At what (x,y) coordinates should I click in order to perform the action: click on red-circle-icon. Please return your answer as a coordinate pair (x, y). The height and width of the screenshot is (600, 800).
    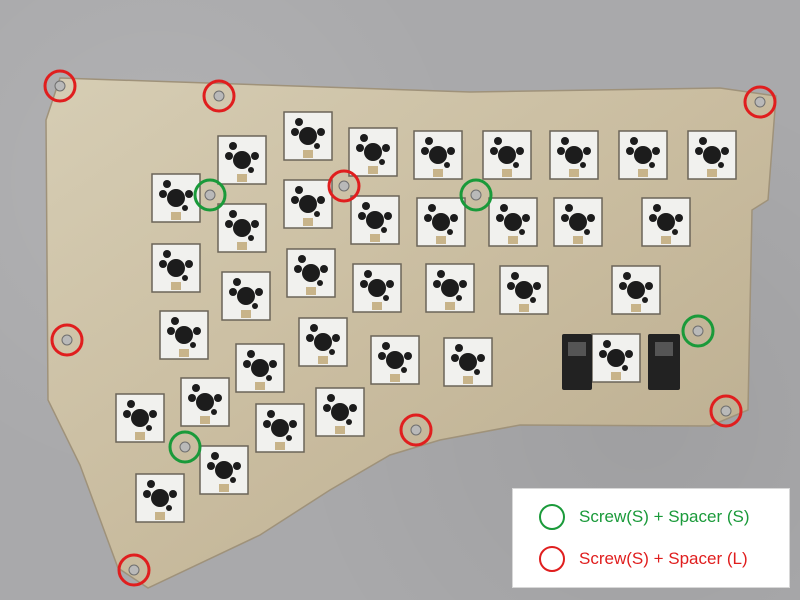
    Looking at the image, I should click on (552, 559).